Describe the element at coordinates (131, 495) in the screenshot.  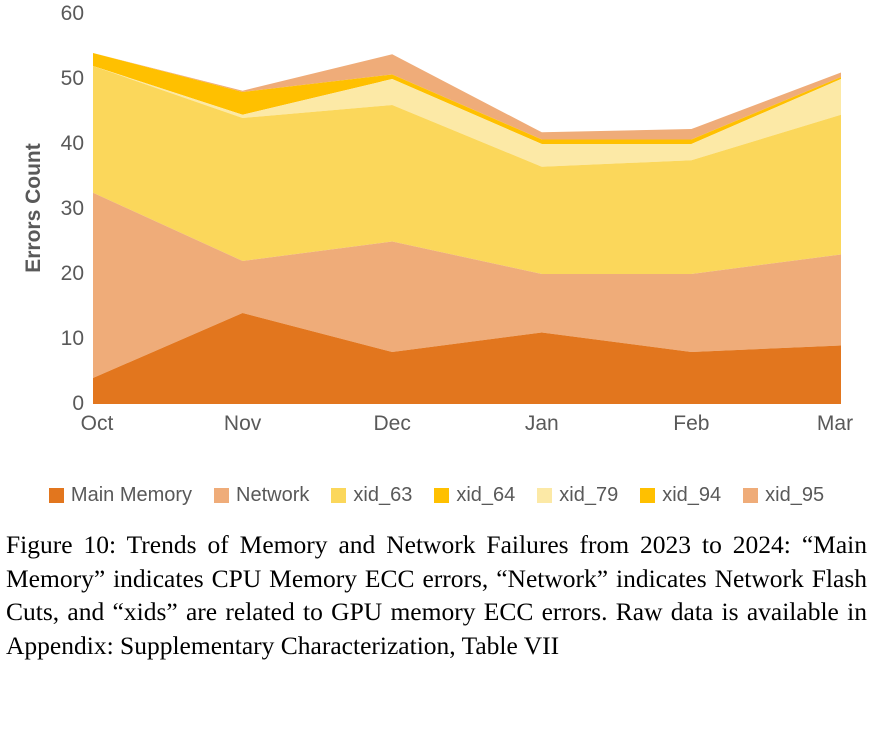
I see `legend-item-label: Main Memory` at that location.